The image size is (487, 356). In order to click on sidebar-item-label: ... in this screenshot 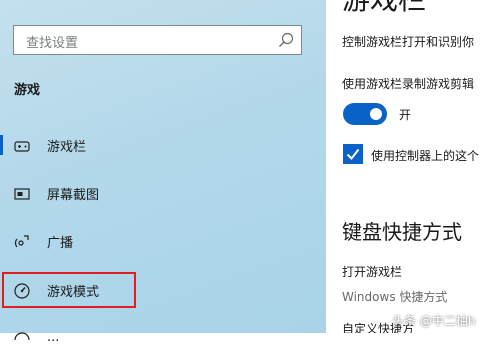, I will do `click(53, 337)`.